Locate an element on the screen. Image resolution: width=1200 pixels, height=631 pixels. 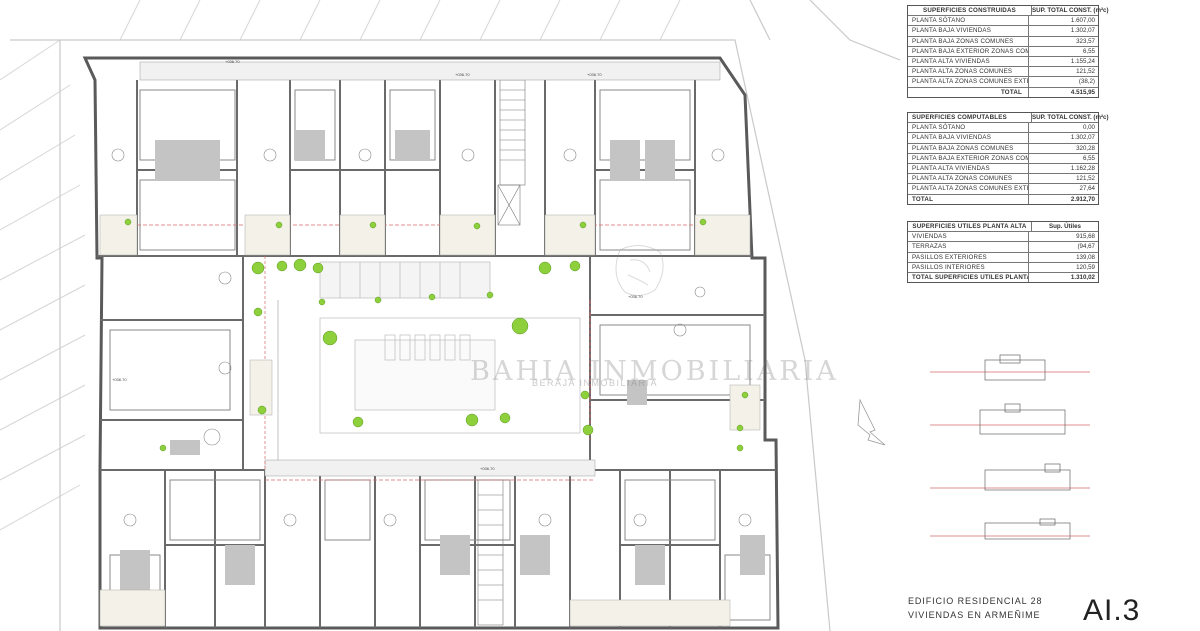
project-title-line1: EDIFICIO RESIDENCIAL 28 is located at coordinates (975, 601).